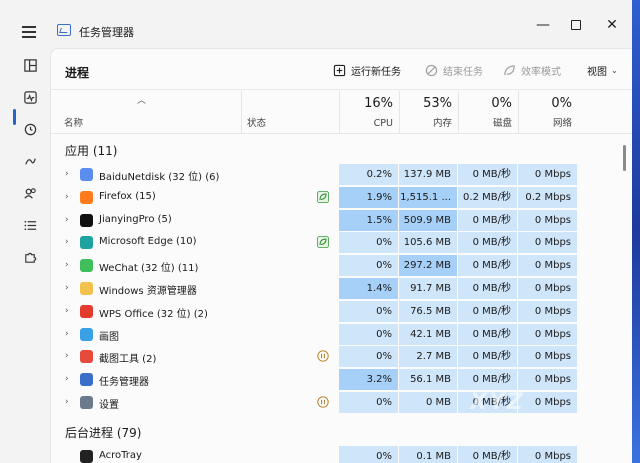 The height and width of the screenshot is (463, 640). What do you see at coordinates (30, 257) in the screenshot?
I see `nav-services` at bounding box center [30, 257].